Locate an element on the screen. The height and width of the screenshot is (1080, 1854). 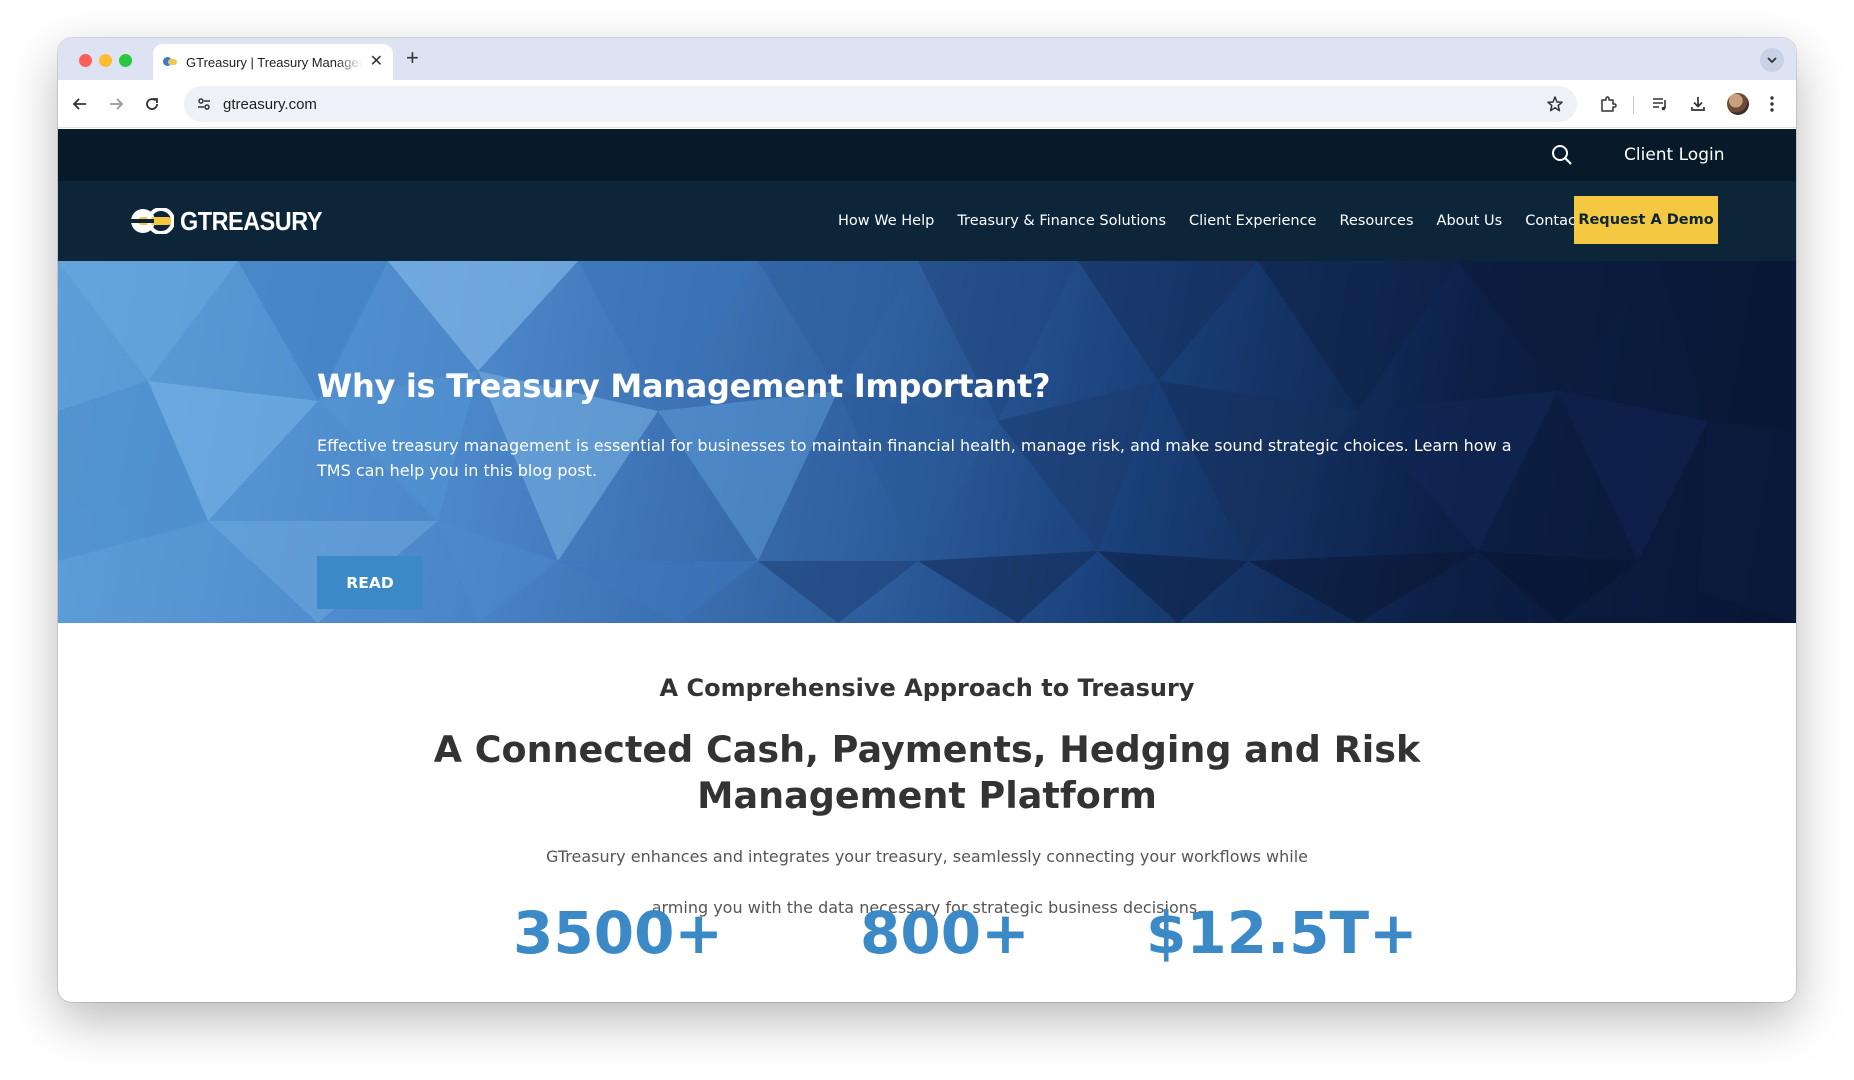
close-tab-icon: ✕ is located at coordinates (376, 62).